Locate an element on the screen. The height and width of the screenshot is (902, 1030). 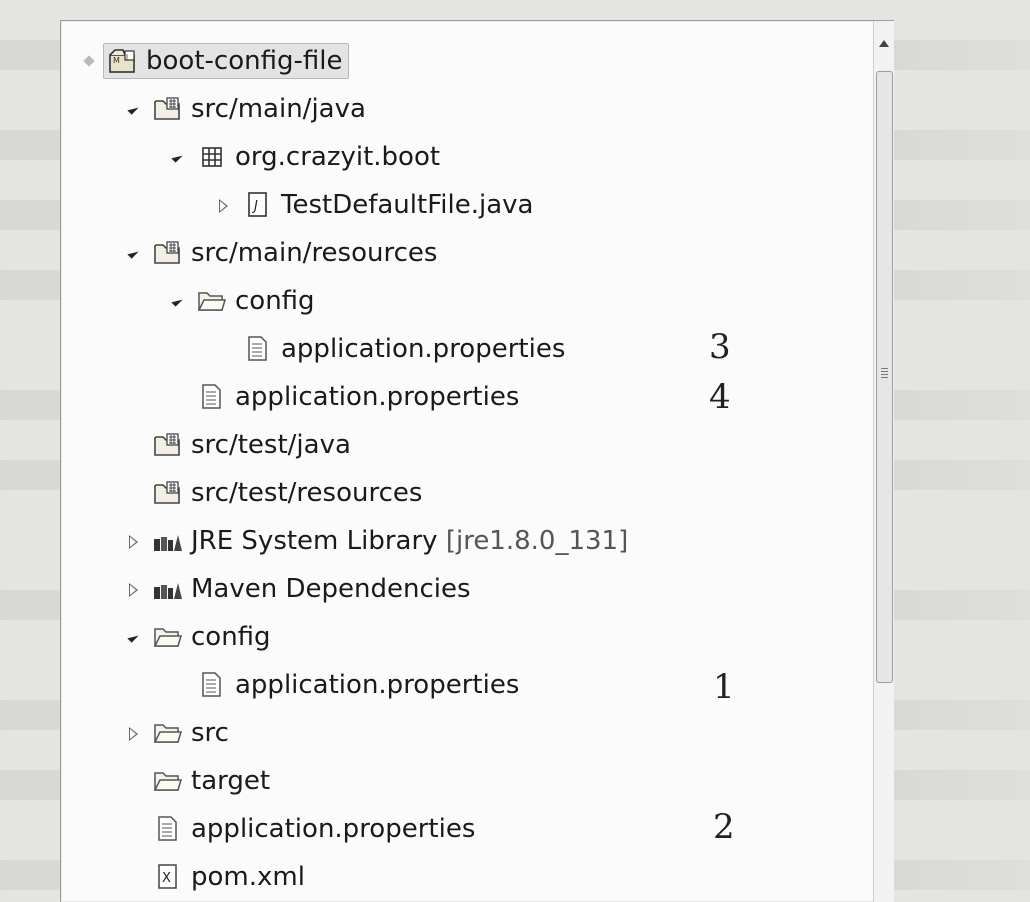
tree-item-pom-xml: X pom.xml is located at coordinates (461, 877).